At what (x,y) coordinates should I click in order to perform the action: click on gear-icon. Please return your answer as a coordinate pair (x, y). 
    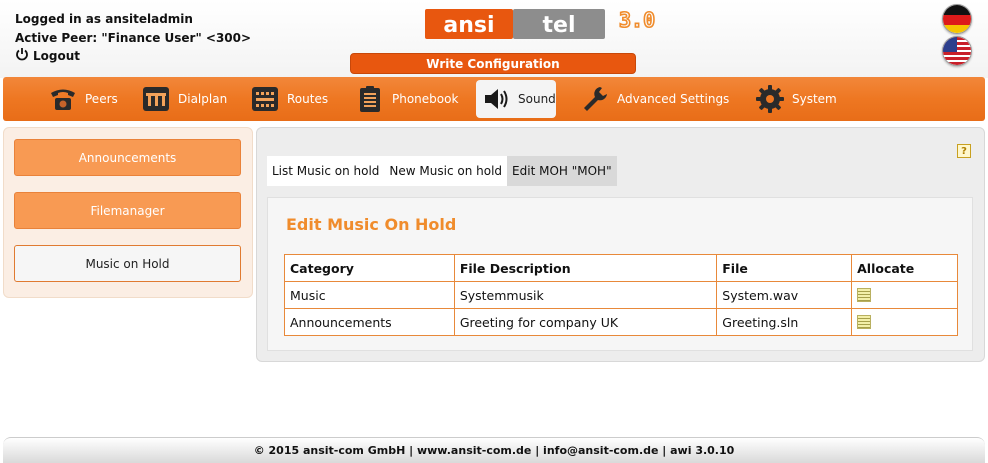
    Looking at the image, I should click on (770, 99).